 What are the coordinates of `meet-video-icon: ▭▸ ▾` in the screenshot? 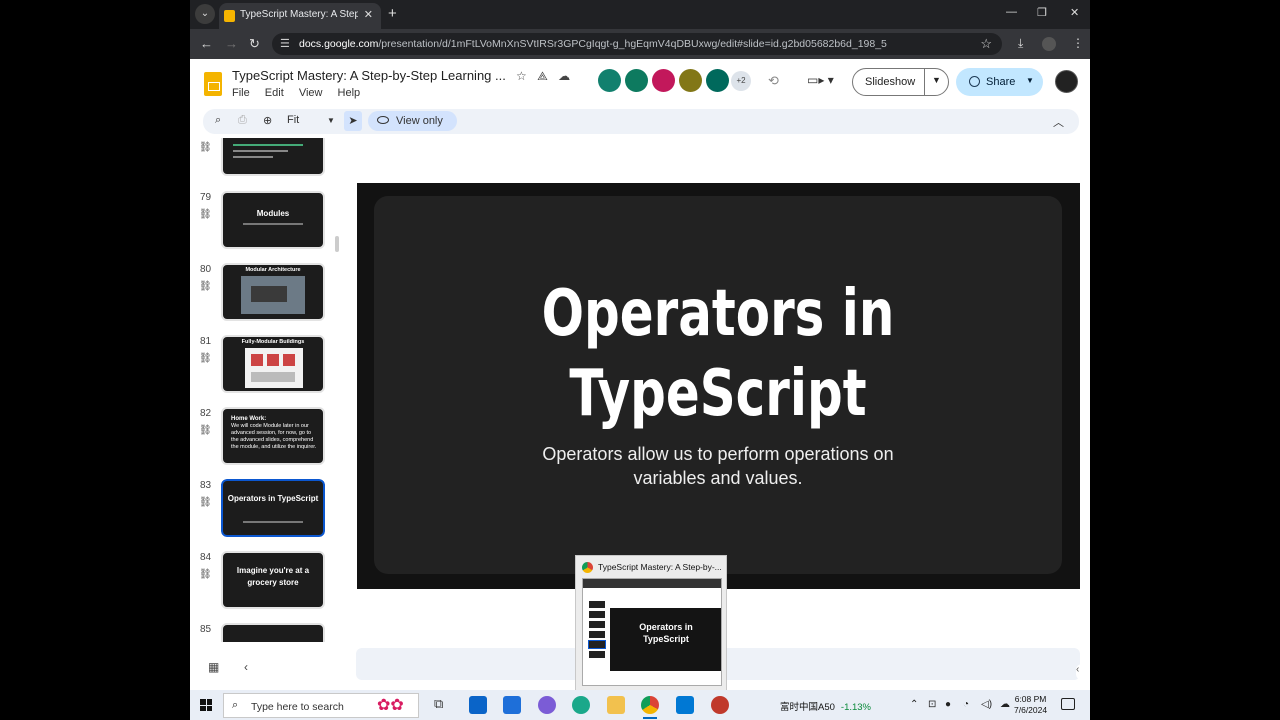 It's located at (820, 80).